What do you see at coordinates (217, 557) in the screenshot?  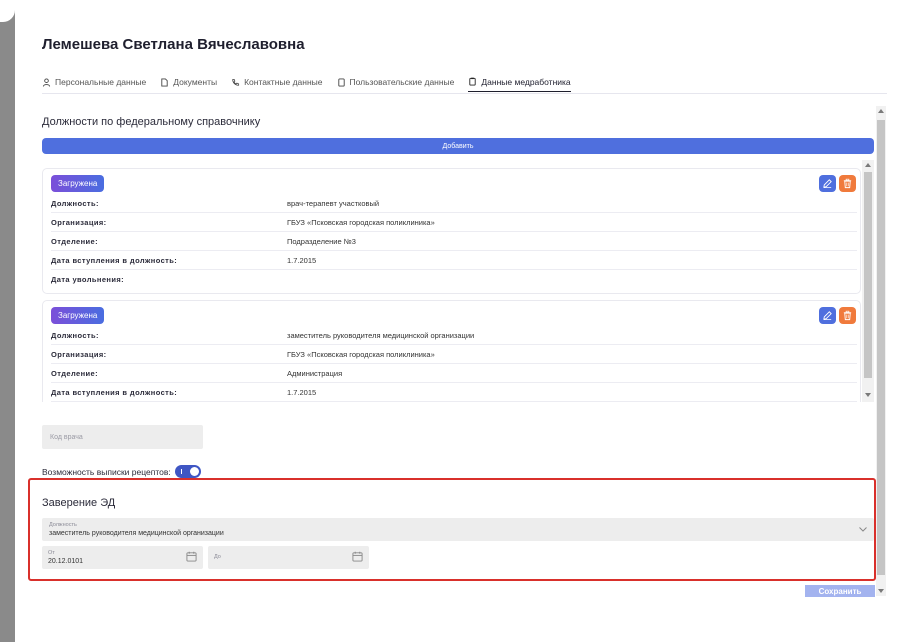 I see `field-label: До` at bounding box center [217, 557].